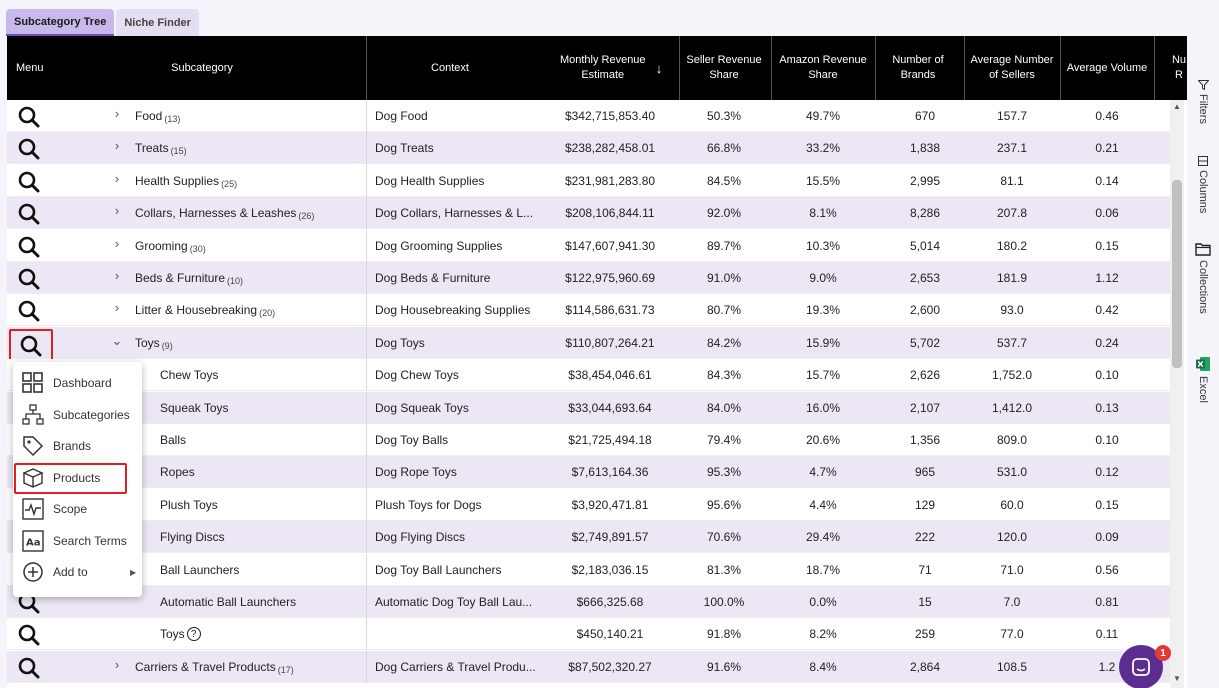 The image size is (1219, 688). I want to click on seller-share-cell: 84.3%, so click(724, 375).